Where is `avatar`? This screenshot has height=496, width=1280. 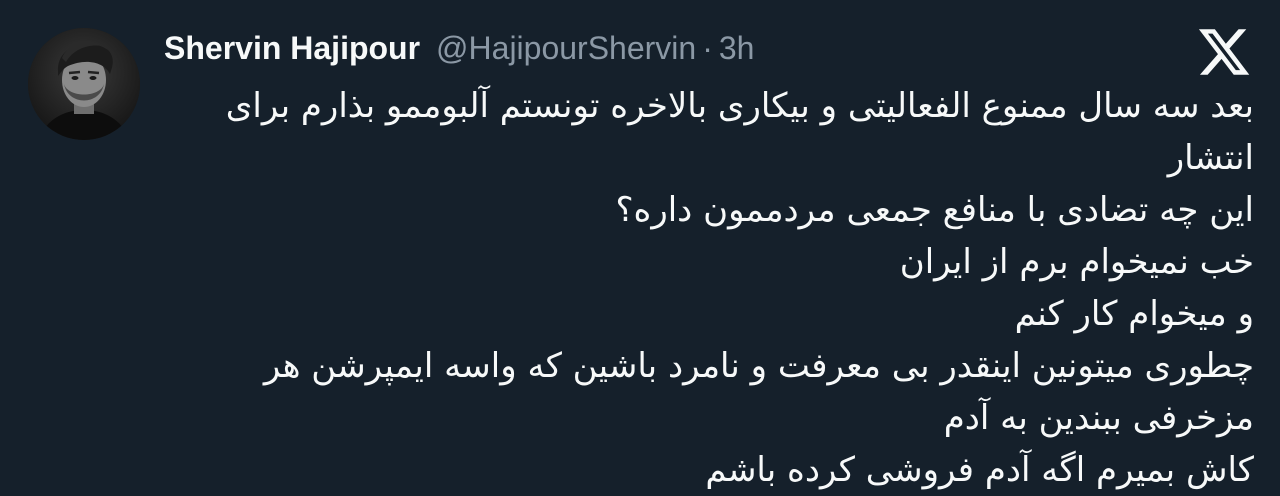
avatar is located at coordinates (84, 84).